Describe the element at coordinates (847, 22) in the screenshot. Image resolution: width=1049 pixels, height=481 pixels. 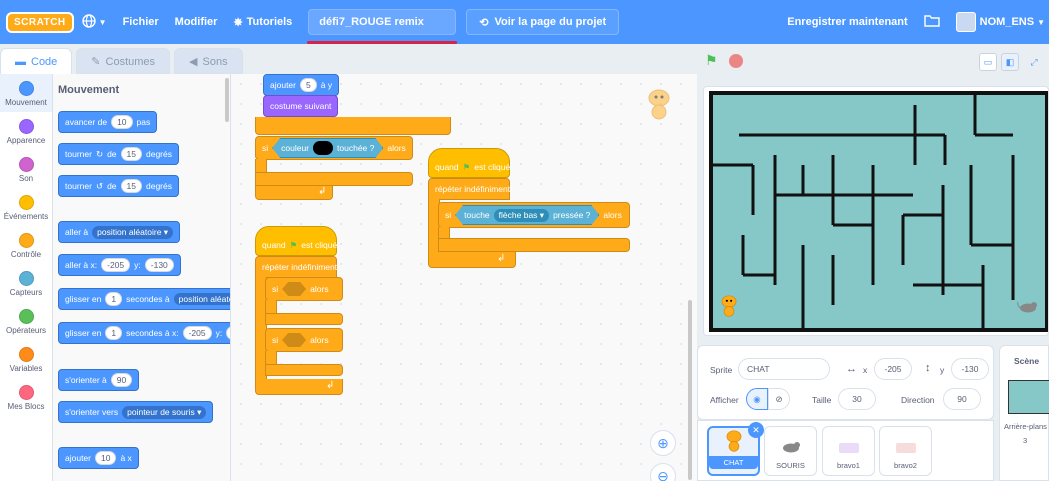
I see `save-now-button: Enregistrer maintenant` at that location.